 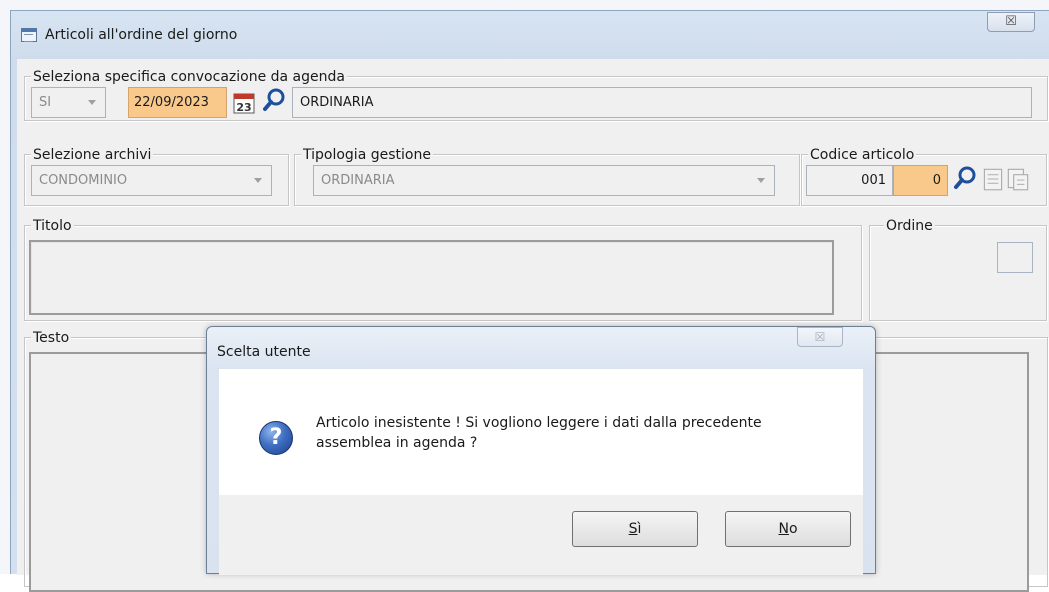 What do you see at coordinates (662, 102) in the screenshot?
I see `convocazione-type-field: ORDINARIA` at bounding box center [662, 102].